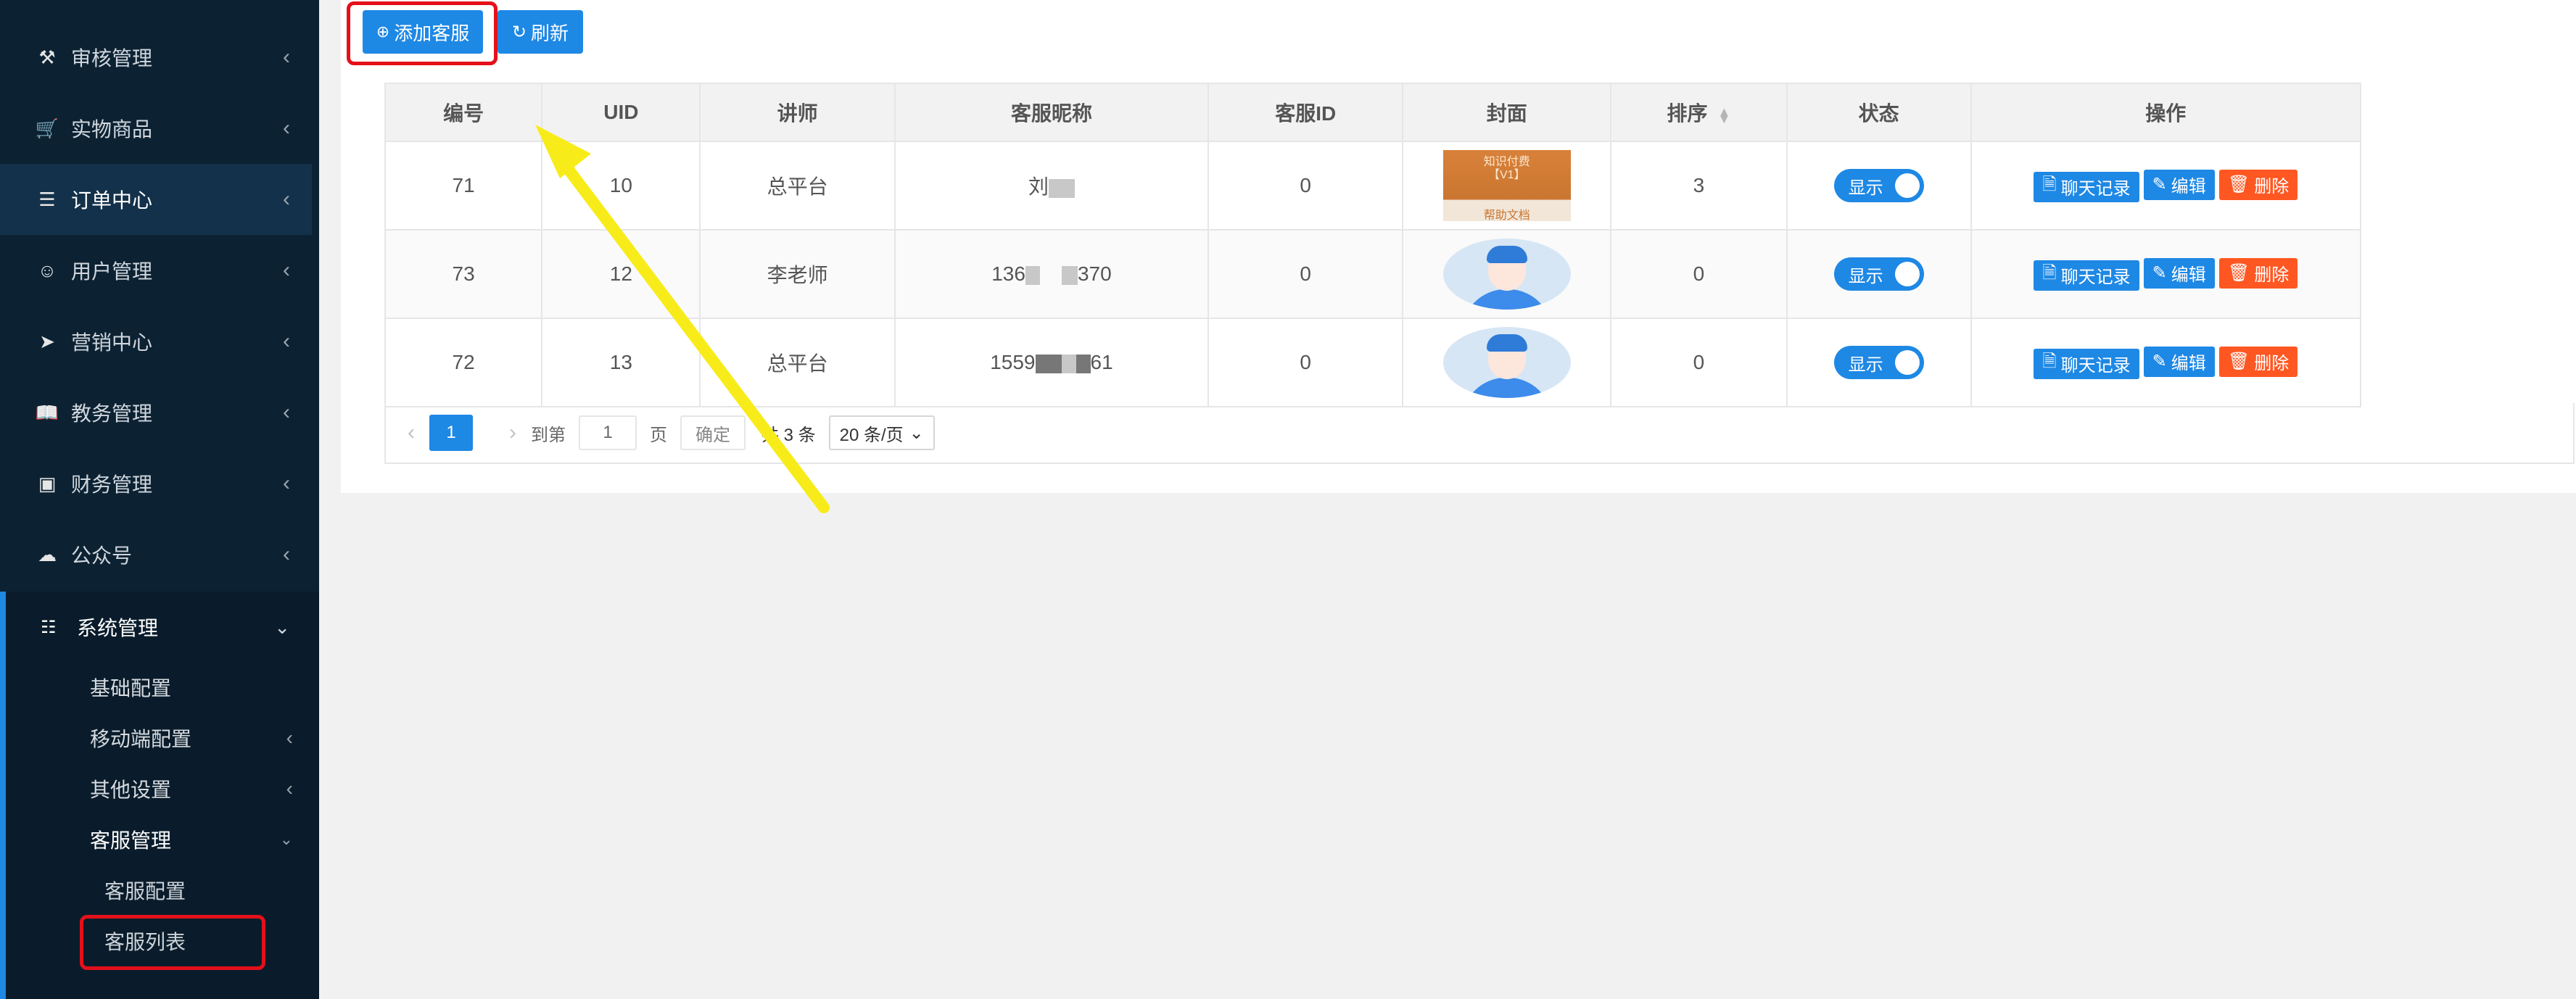  Describe the element at coordinates (112, 129) in the screenshot. I see `sidebar-item-label: 实物商品` at that location.